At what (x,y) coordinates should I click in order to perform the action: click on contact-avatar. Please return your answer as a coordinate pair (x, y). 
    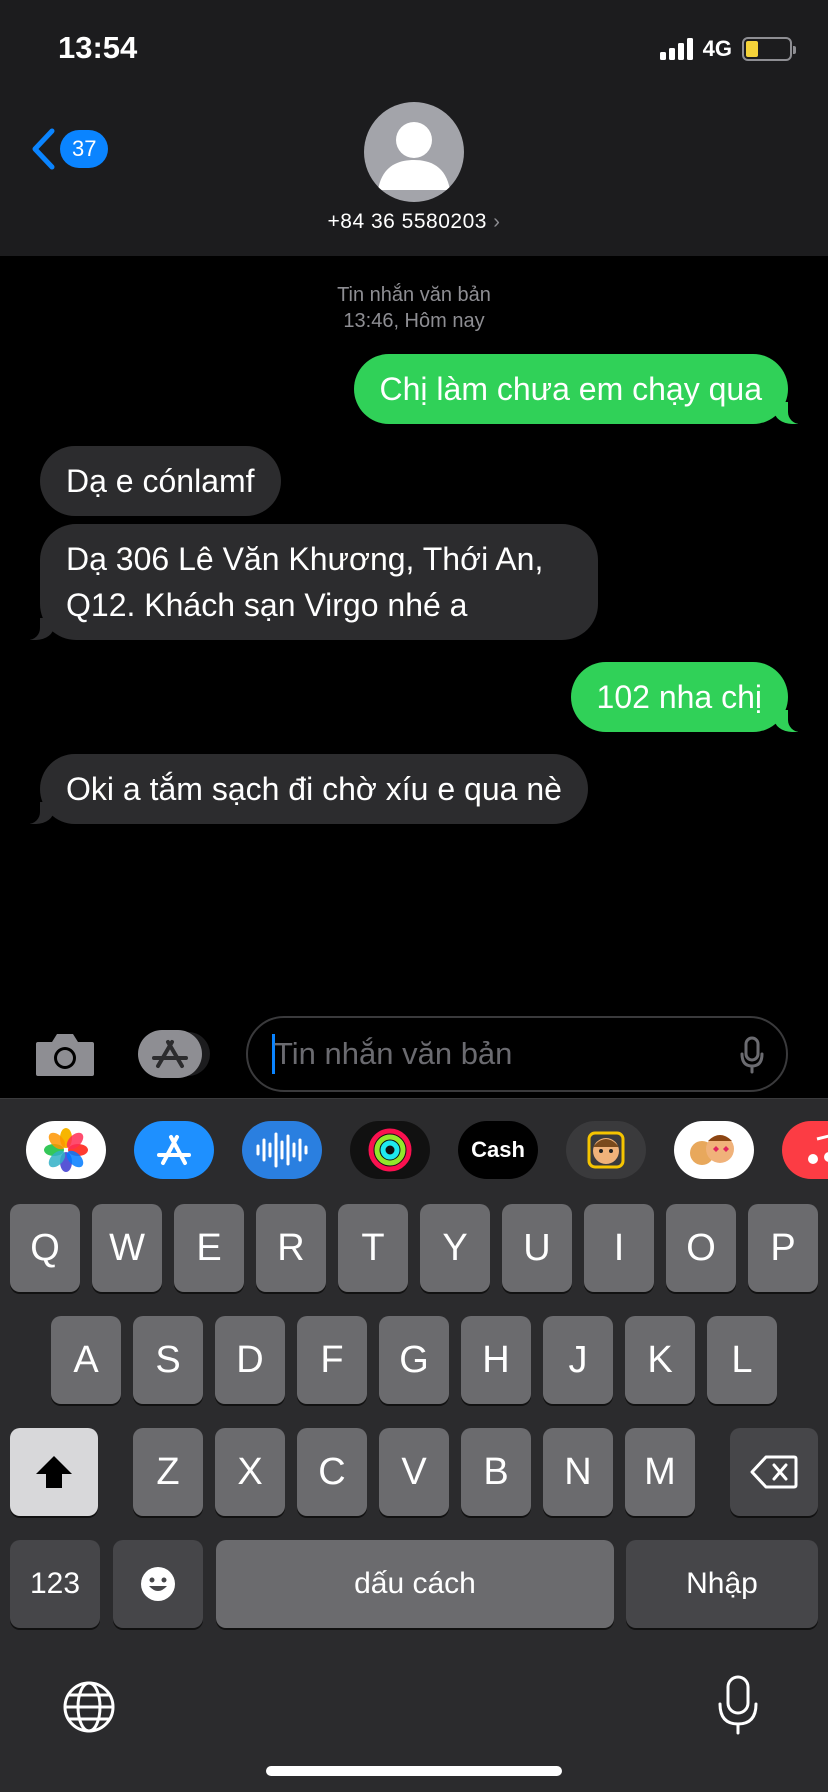
    Looking at the image, I should click on (414, 152).